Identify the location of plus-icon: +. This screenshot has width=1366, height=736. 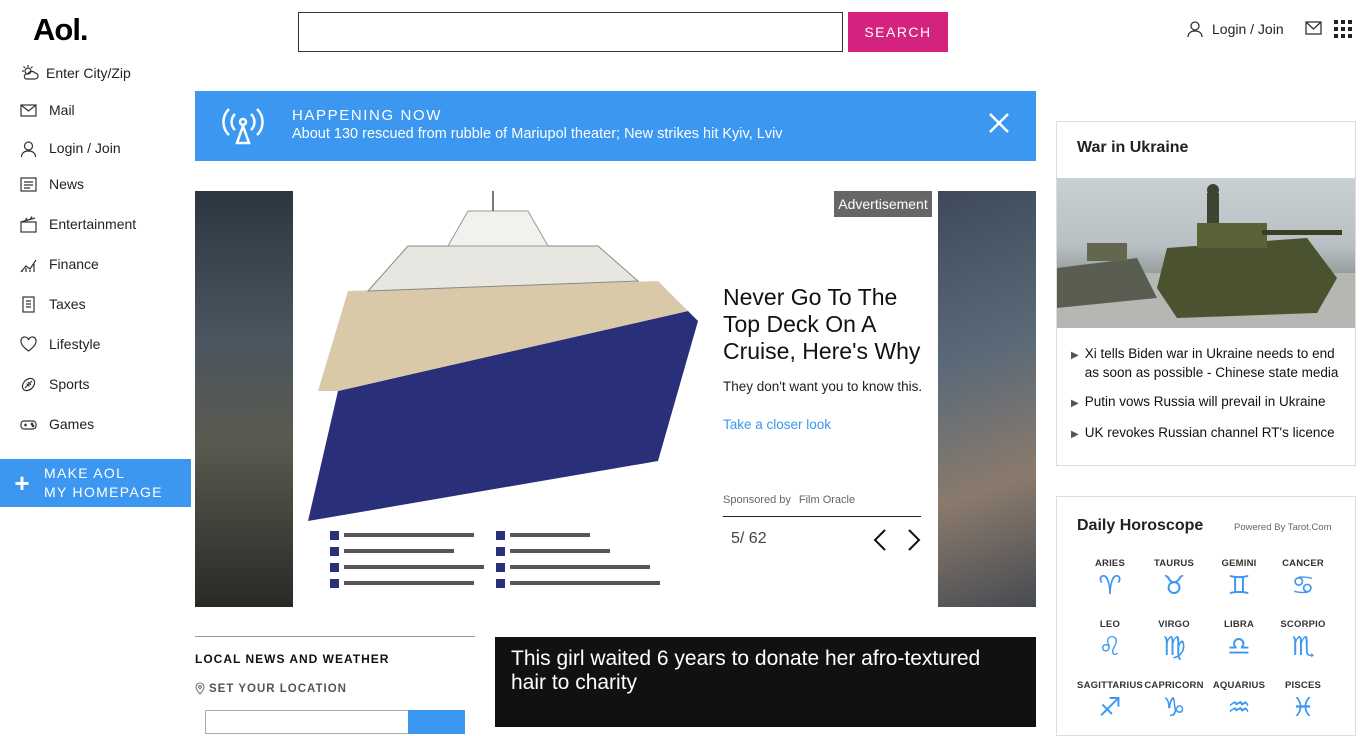
(22, 483).